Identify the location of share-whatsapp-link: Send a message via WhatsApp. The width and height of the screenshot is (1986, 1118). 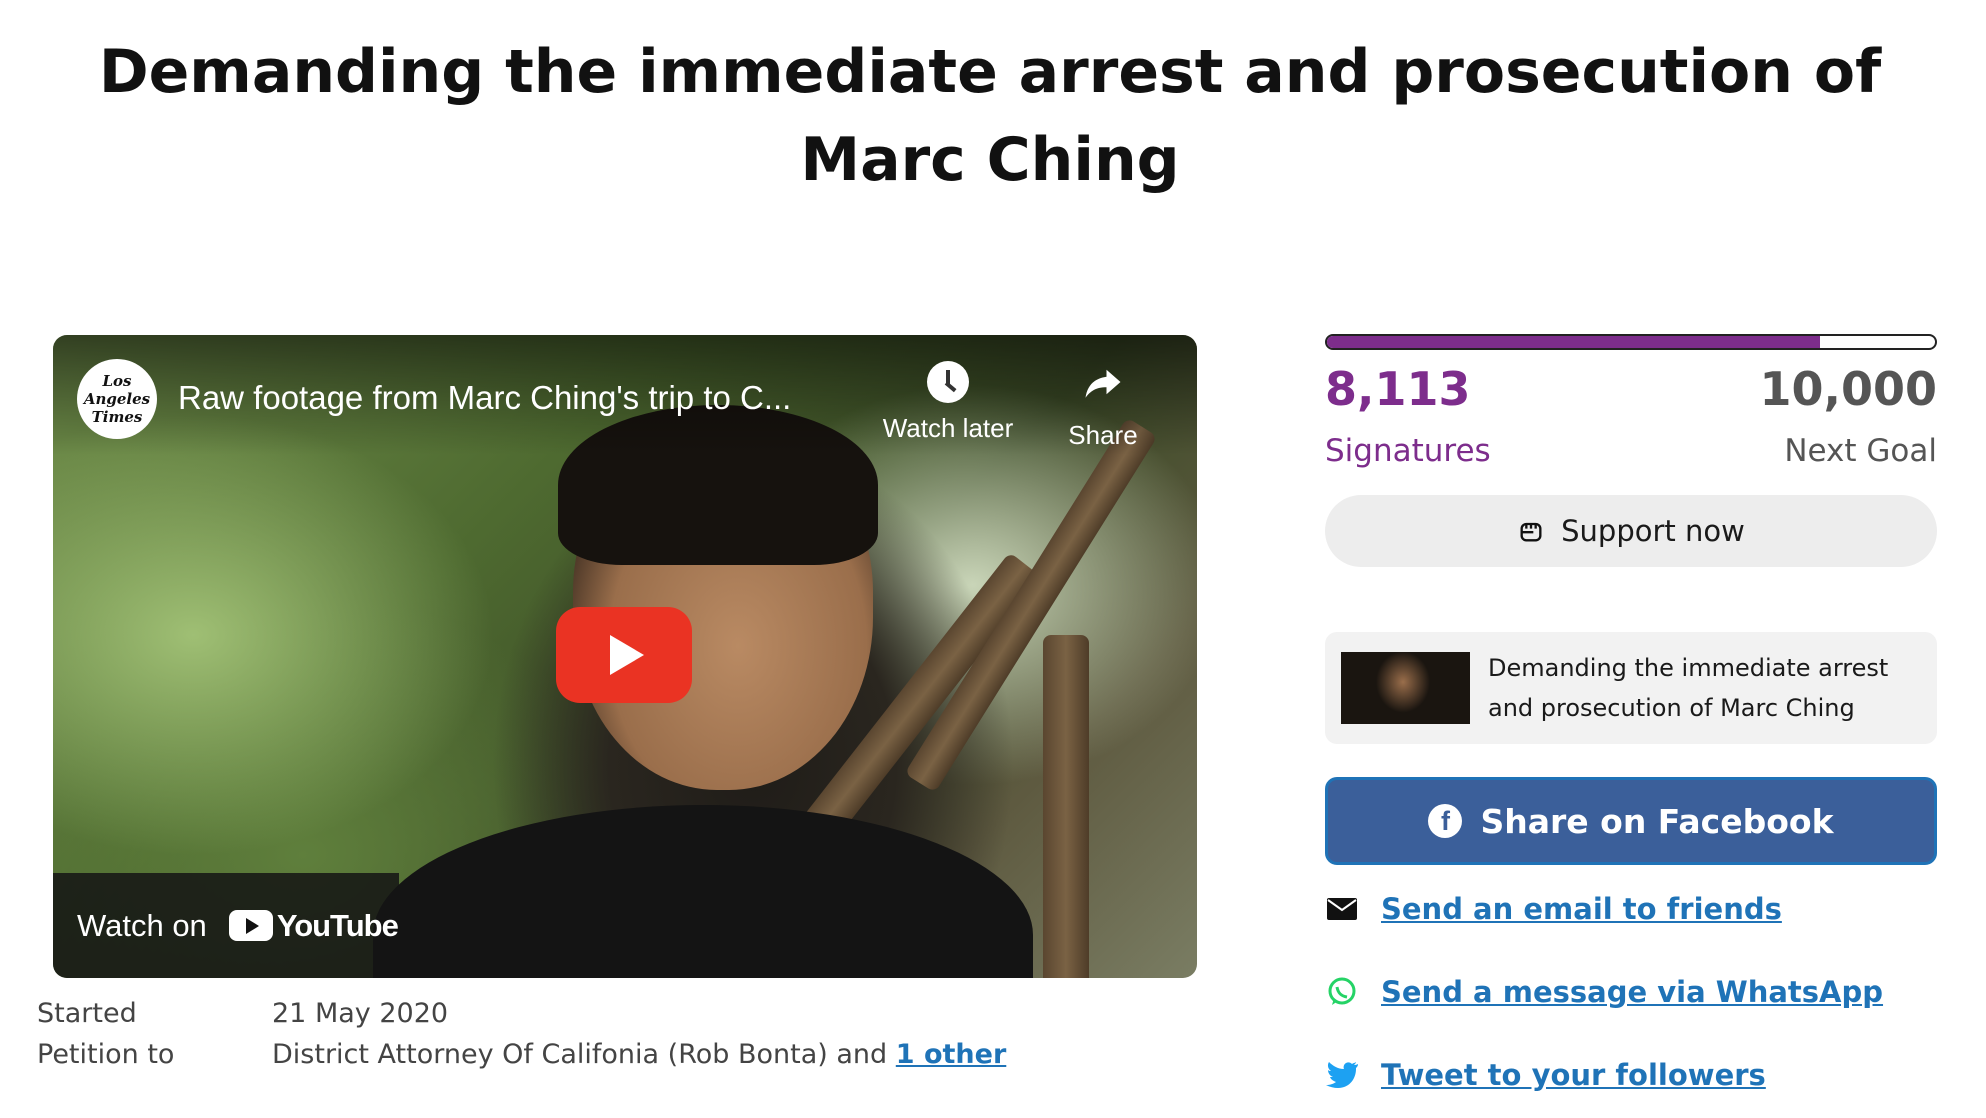
(1632, 992).